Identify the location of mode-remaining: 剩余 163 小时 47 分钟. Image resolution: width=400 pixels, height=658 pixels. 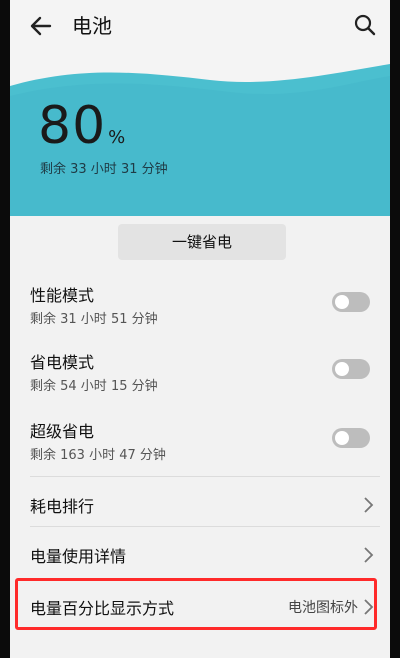
(98, 455).